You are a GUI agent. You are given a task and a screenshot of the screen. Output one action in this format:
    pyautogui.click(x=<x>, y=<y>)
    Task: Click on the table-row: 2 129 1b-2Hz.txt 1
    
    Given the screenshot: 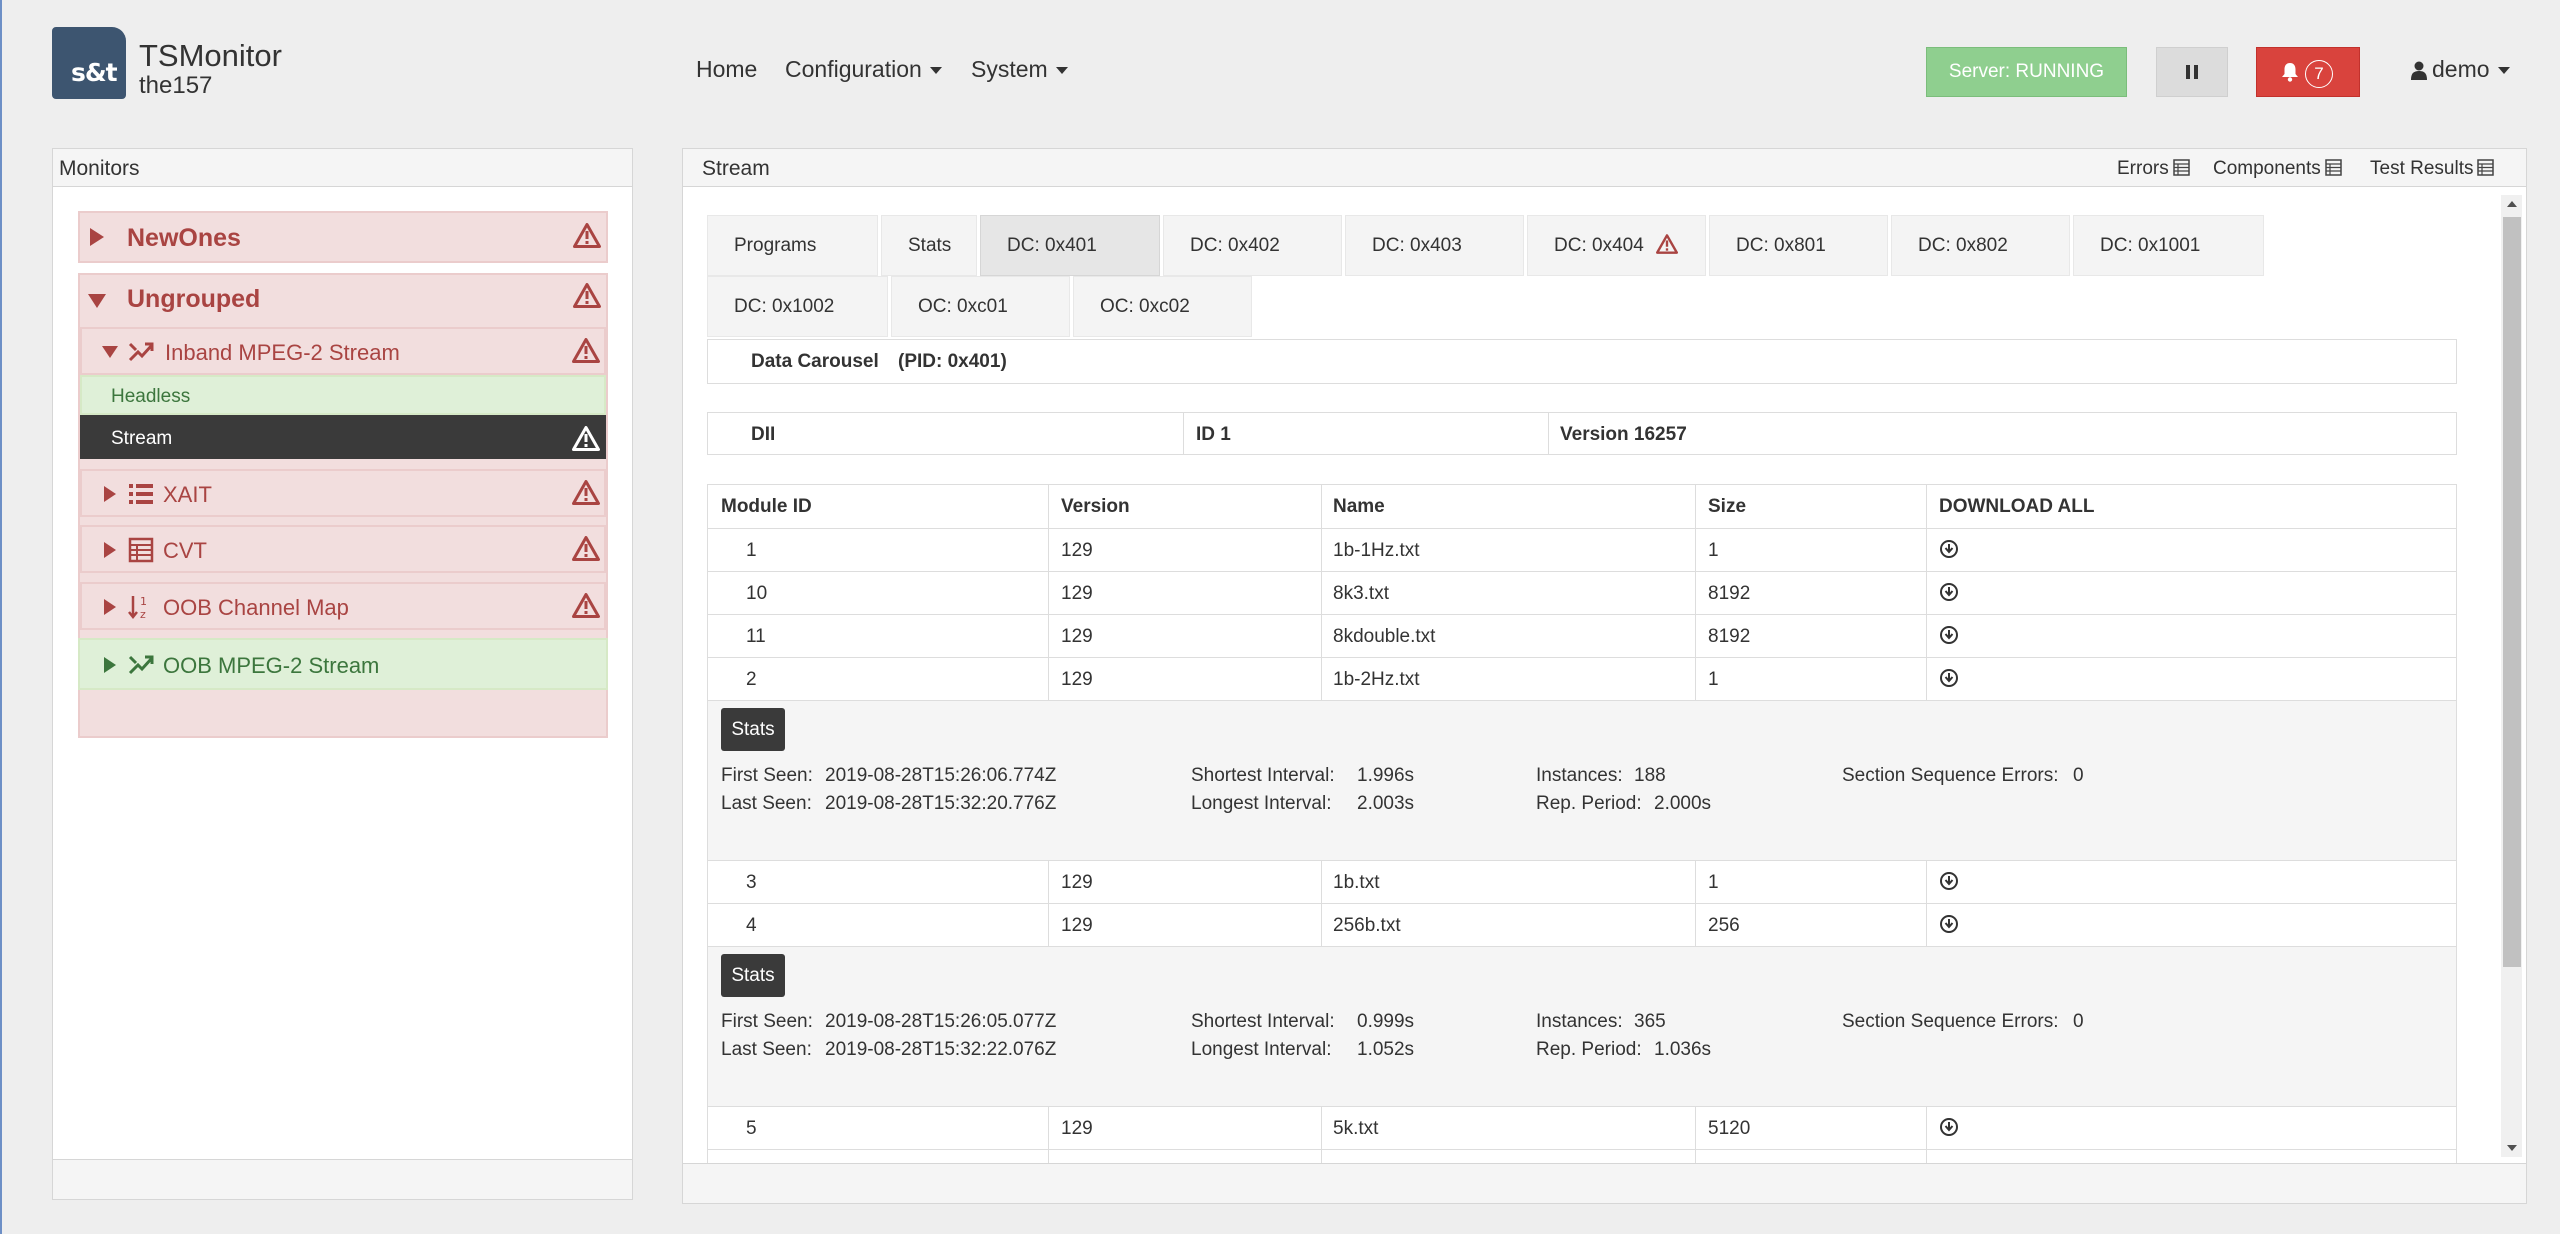 What is the action you would take?
    pyautogui.click(x=1582, y=678)
    